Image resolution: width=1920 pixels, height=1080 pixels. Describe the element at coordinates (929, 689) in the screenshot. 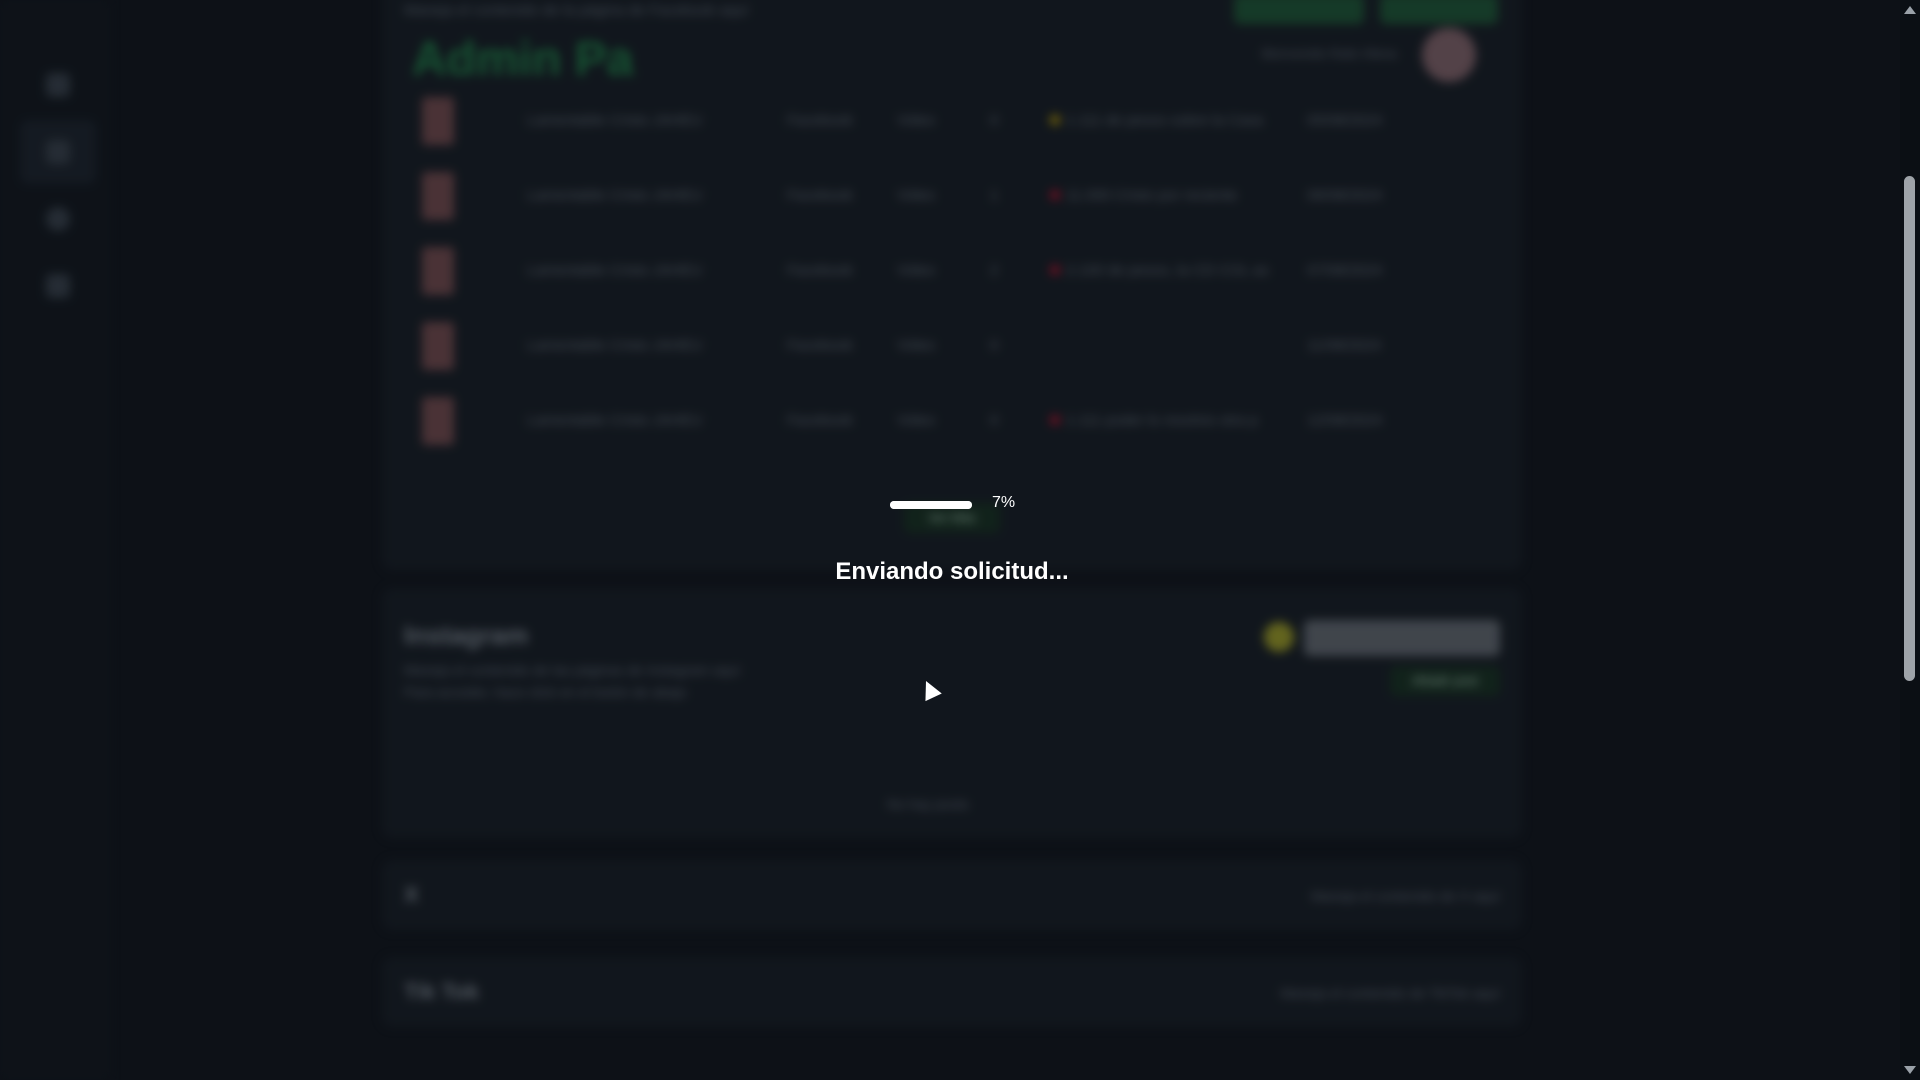

I see `mouse-cursor-icon` at that location.